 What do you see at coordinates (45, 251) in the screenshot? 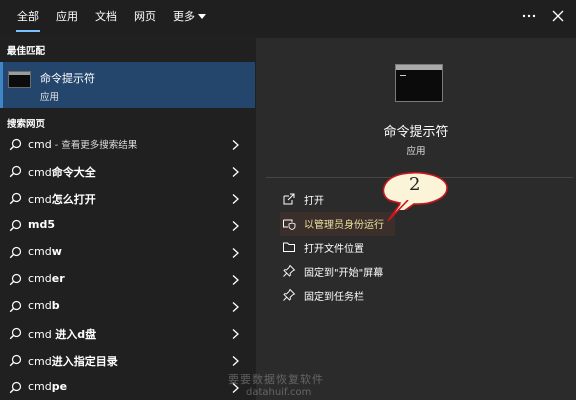
I see `search-result-text: cmdw` at bounding box center [45, 251].